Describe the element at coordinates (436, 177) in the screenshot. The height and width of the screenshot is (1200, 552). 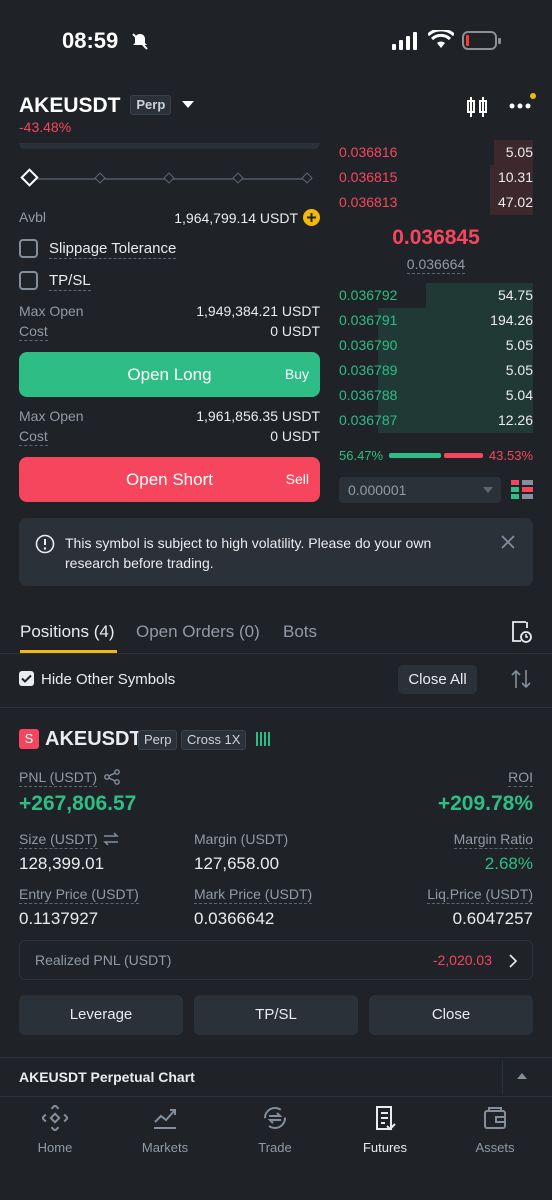
I see `ask-row: 0.036815 10.31` at that location.